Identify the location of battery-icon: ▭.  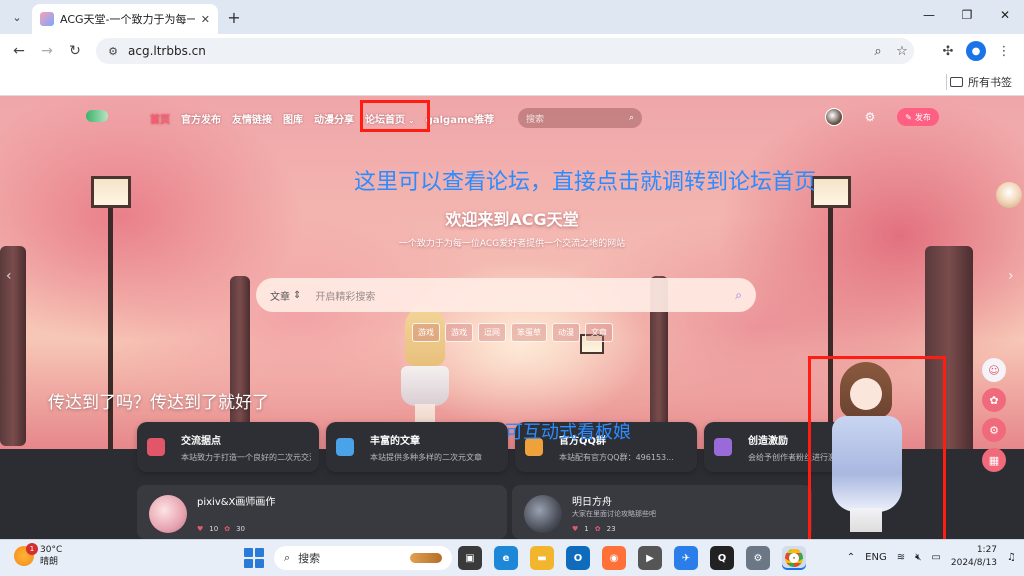
(935, 557).